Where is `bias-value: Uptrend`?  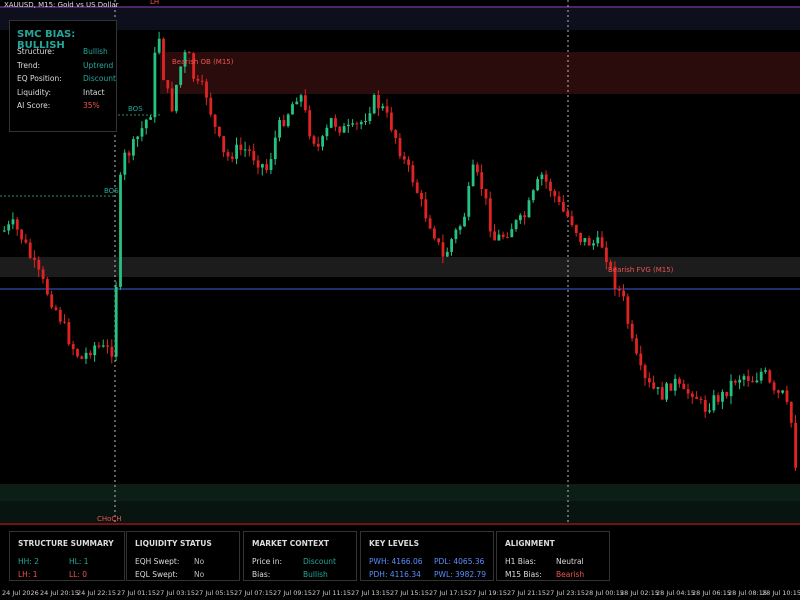
bias-value: Uptrend is located at coordinates (98, 65).